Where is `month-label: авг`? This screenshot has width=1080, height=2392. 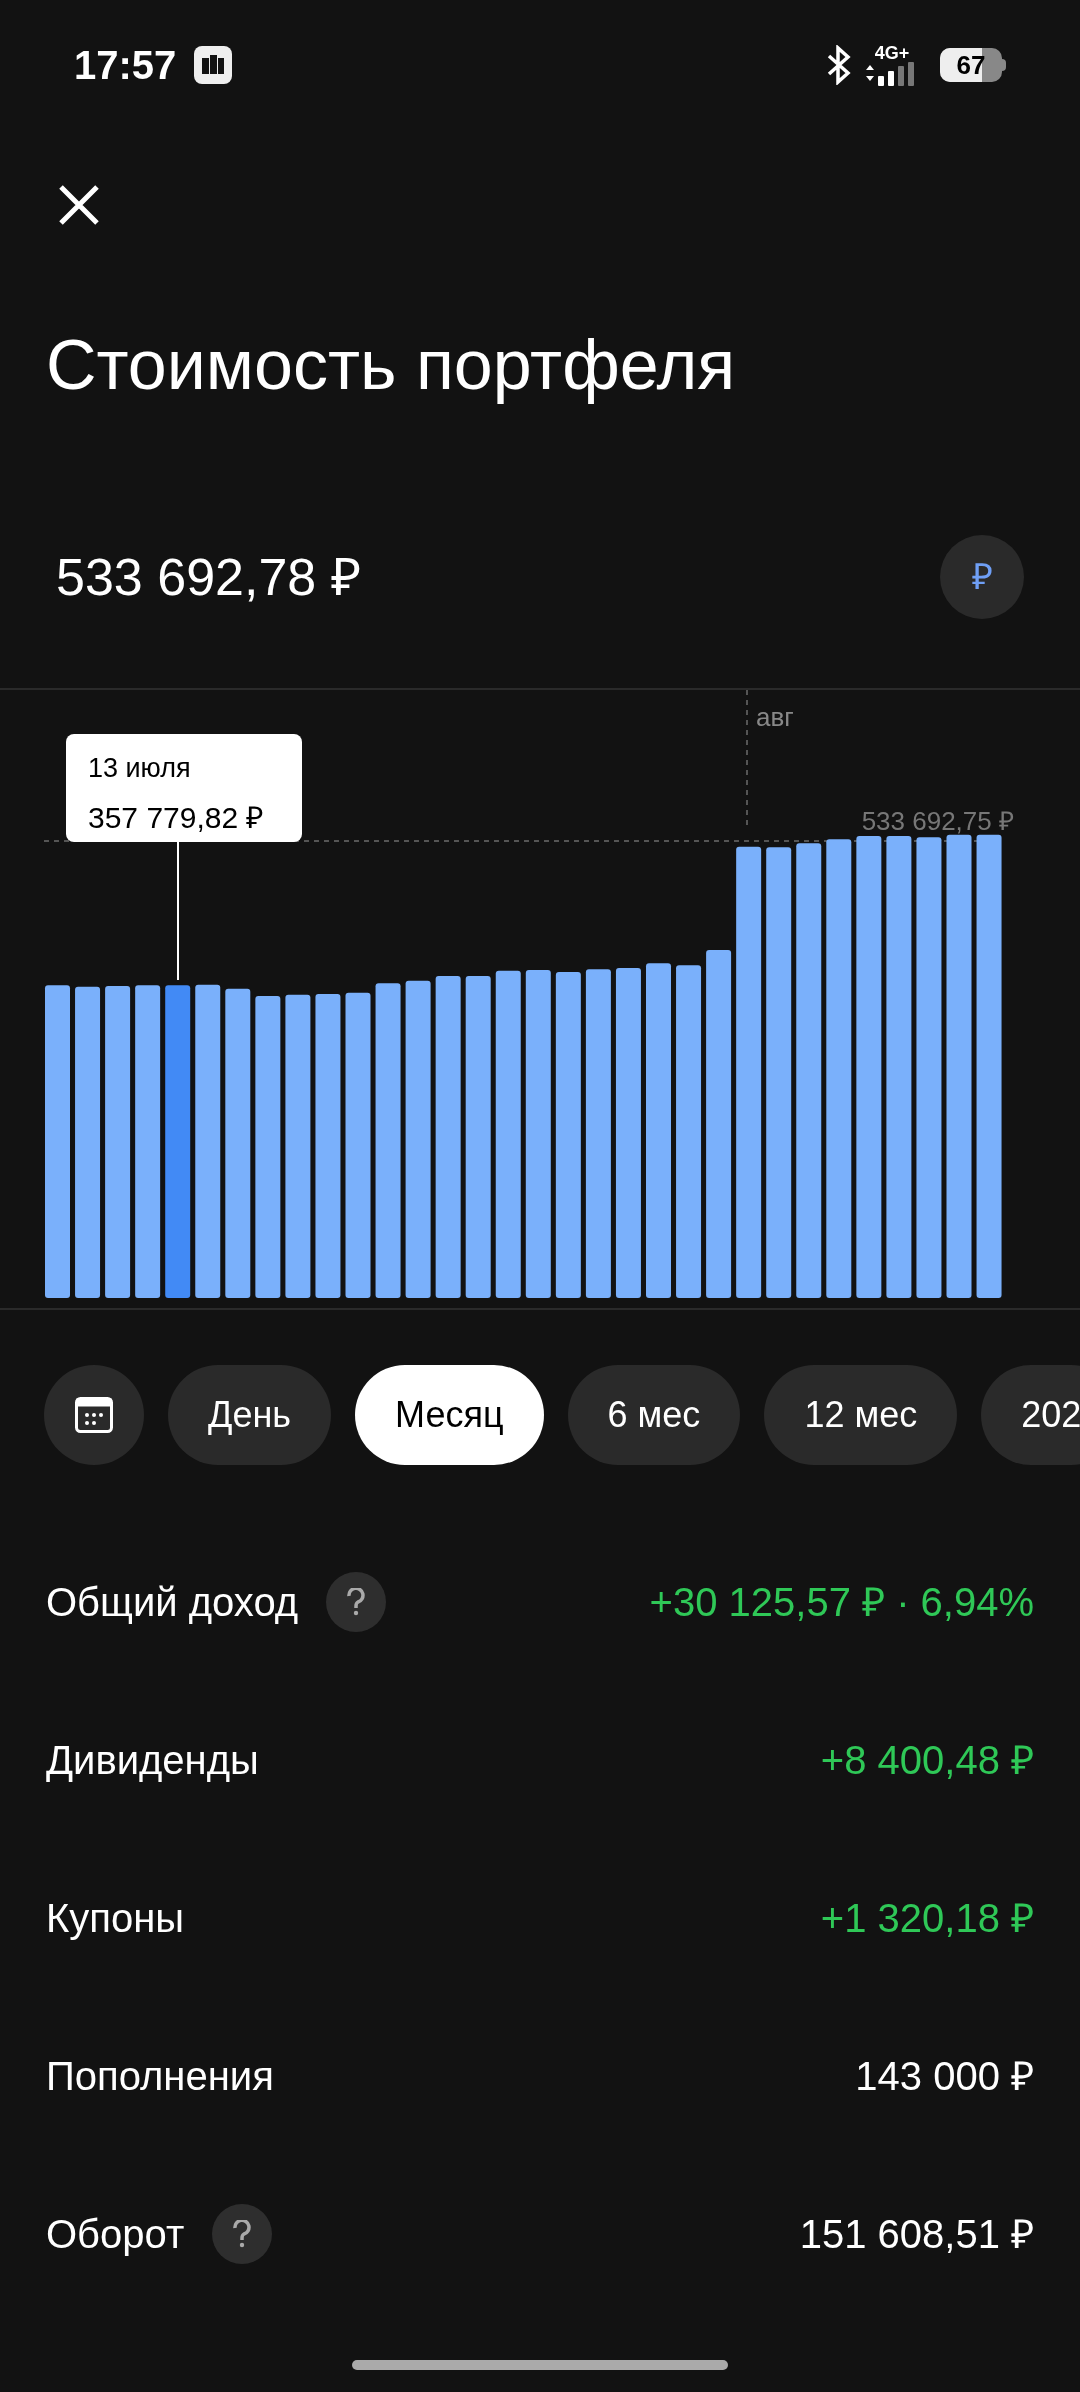
month-label: авг is located at coordinates (775, 717).